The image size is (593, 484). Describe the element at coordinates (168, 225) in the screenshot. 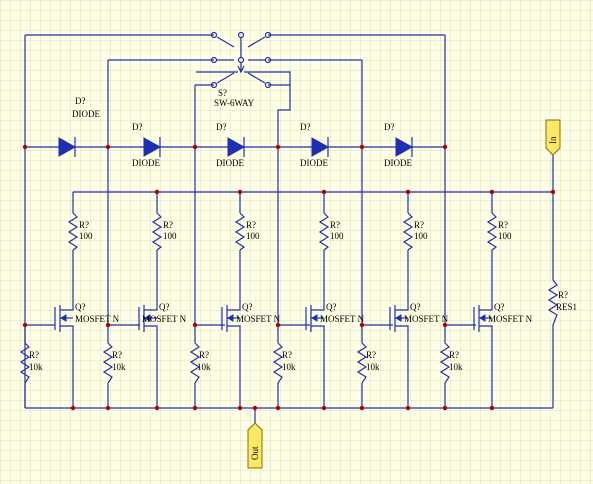

I see `gate-resistor-2-designator: R?` at that location.